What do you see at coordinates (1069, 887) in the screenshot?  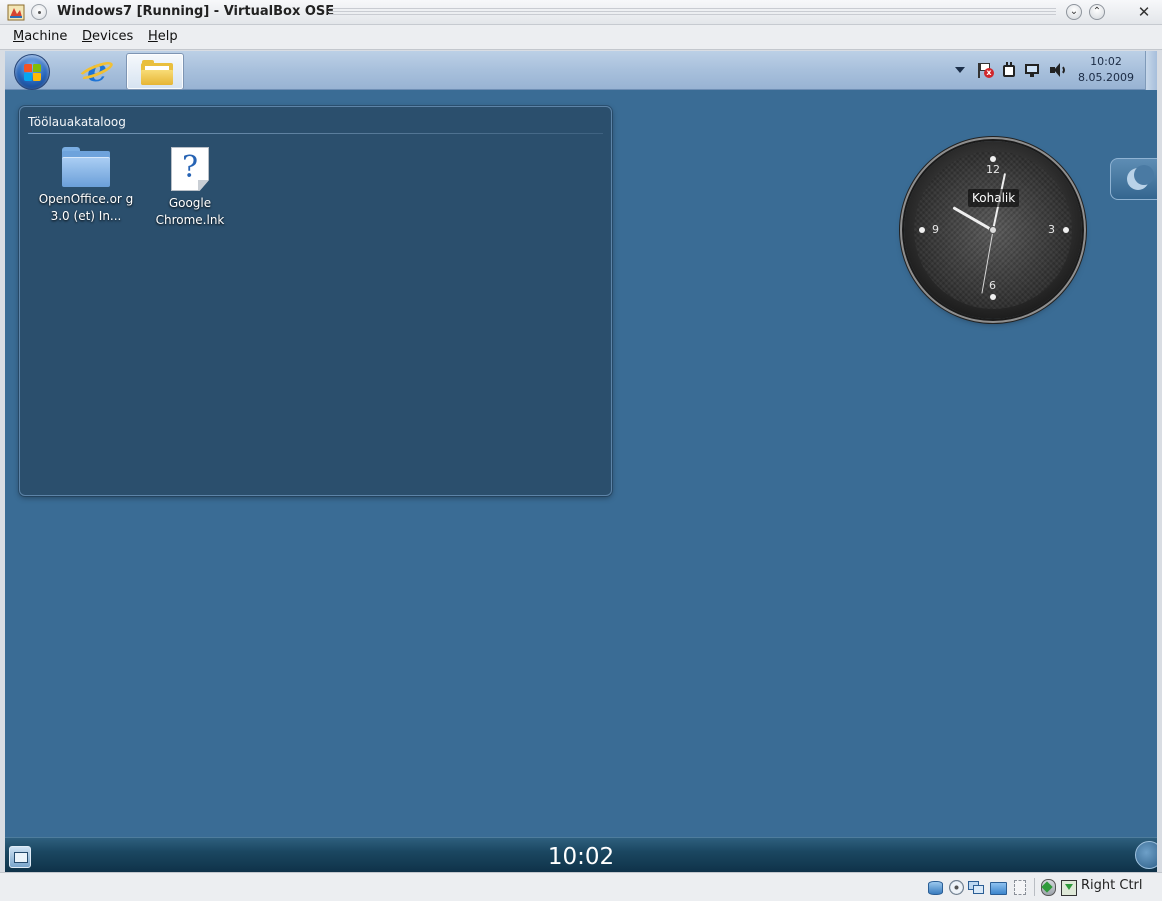 I see `keyboard-capture-icon` at bounding box center [1069, 887].